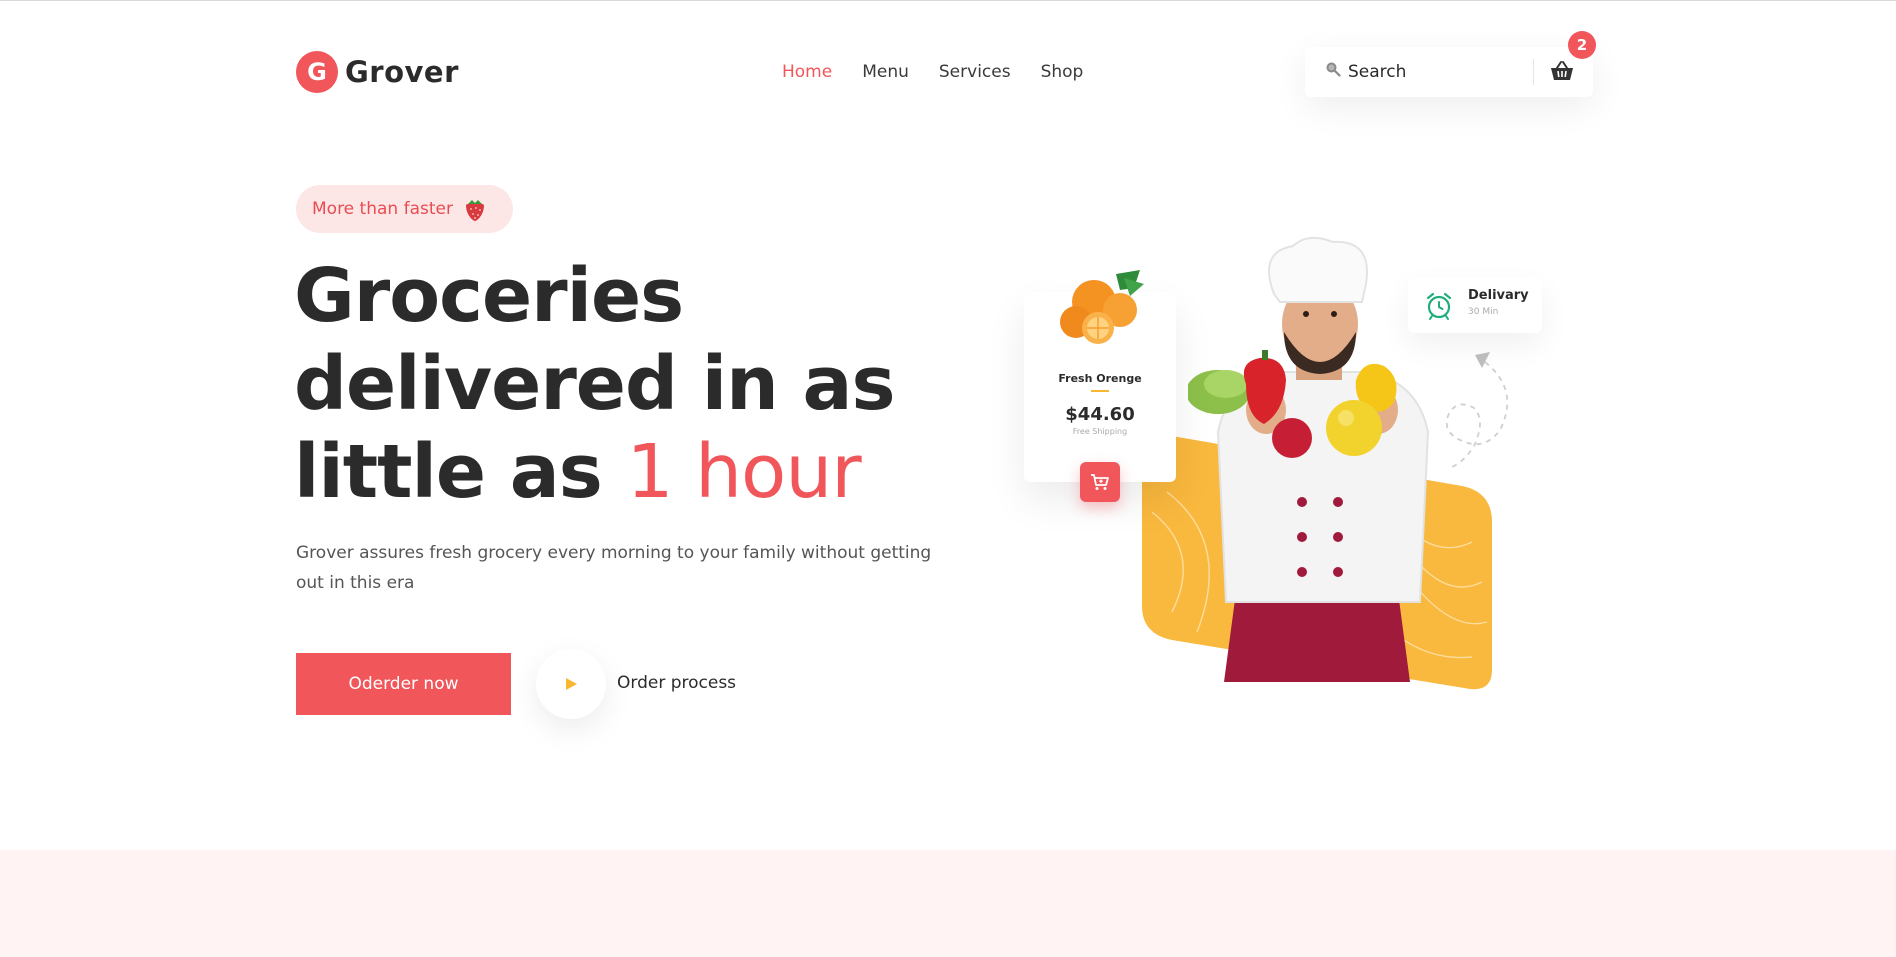 Image resolution: width=1896 pixels, height=957 pixels. I want to click on search-bar, so click(1449, 72).